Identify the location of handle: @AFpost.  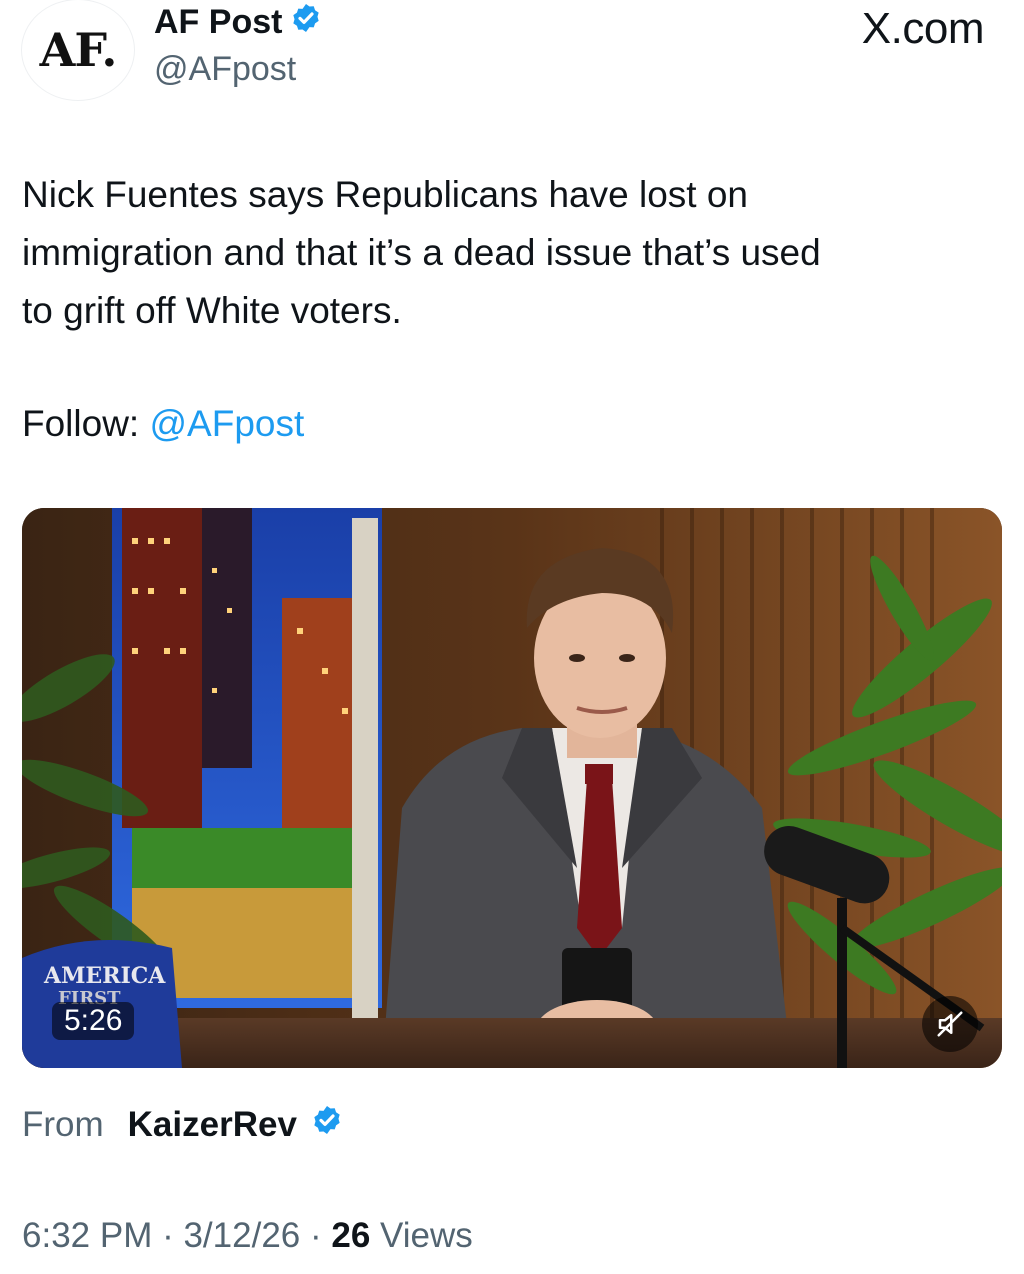
(225, 69).